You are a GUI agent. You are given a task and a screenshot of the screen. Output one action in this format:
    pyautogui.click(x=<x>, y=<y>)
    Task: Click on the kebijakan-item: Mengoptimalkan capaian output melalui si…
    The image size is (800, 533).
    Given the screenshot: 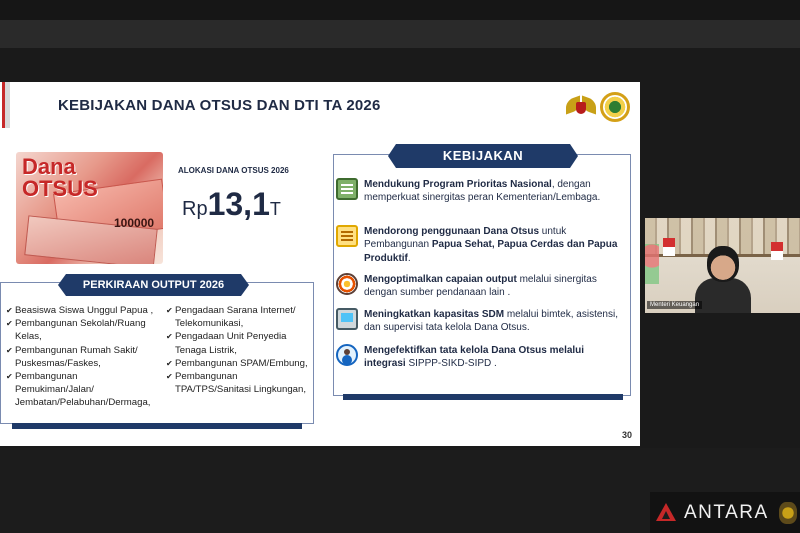 What is the action you would take?
    pyautogui.click(x=481, y=286)
    